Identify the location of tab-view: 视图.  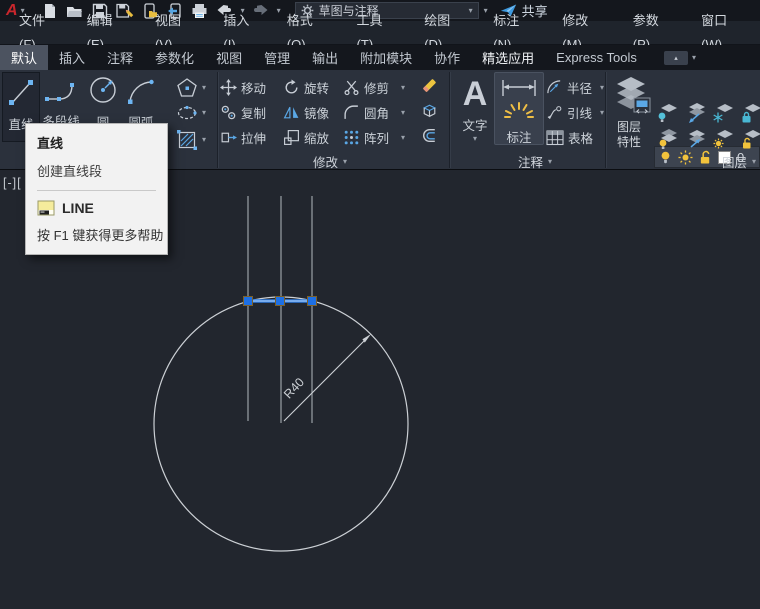
(229, 57).